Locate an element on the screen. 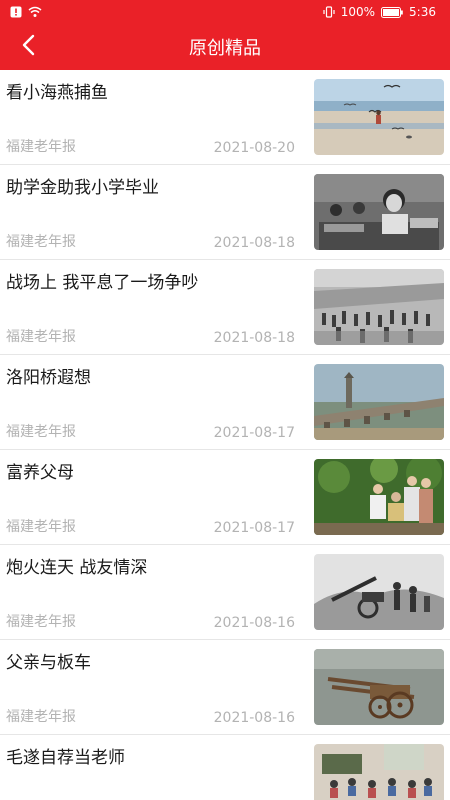  article-title: 看小海燕捕鱼 is located at coordinates (57, 93).